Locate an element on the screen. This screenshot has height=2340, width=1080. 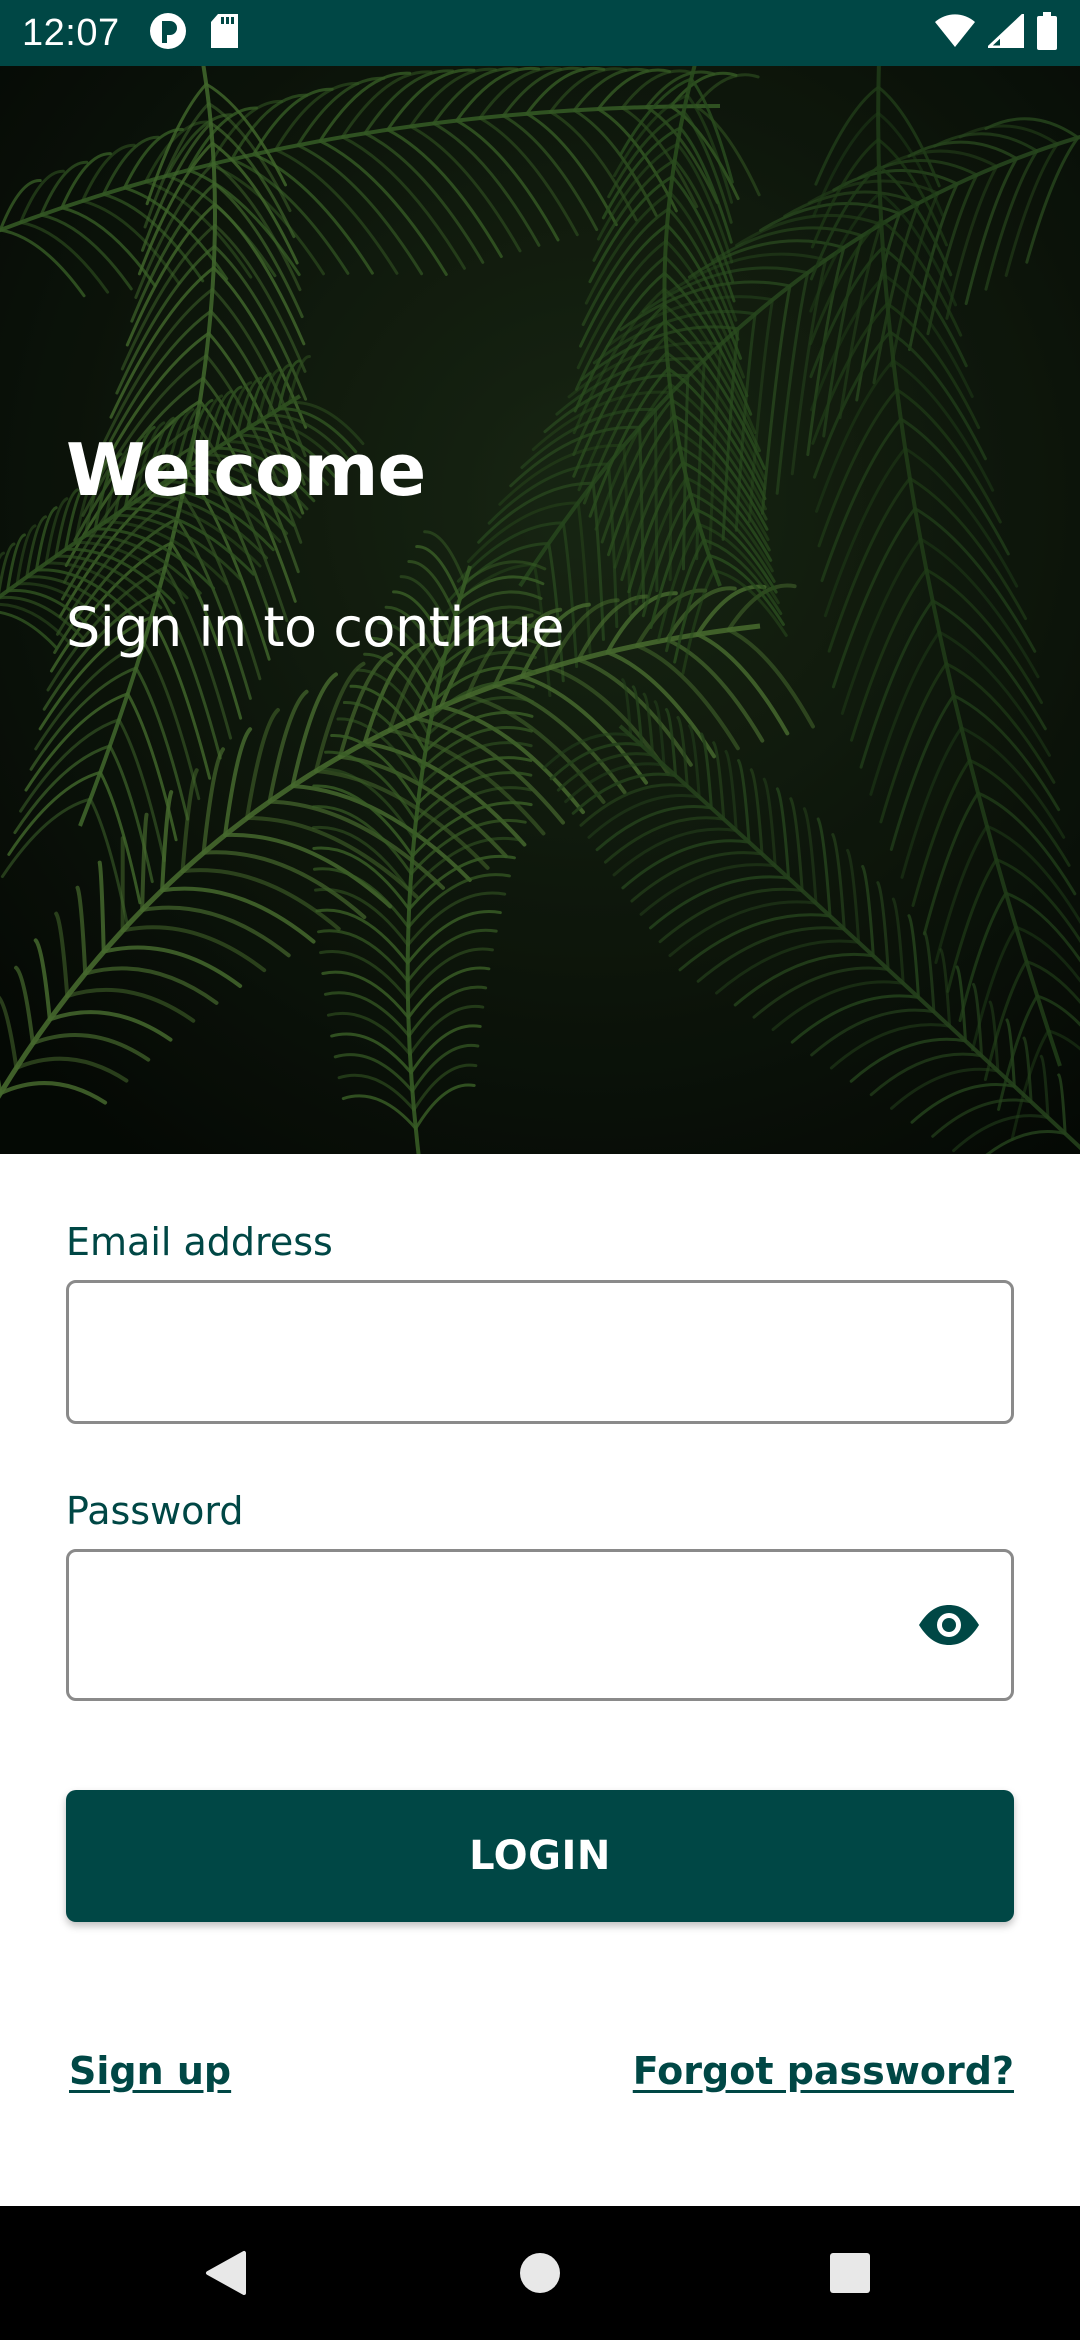
email-field is located at coordinates (540, 1352).